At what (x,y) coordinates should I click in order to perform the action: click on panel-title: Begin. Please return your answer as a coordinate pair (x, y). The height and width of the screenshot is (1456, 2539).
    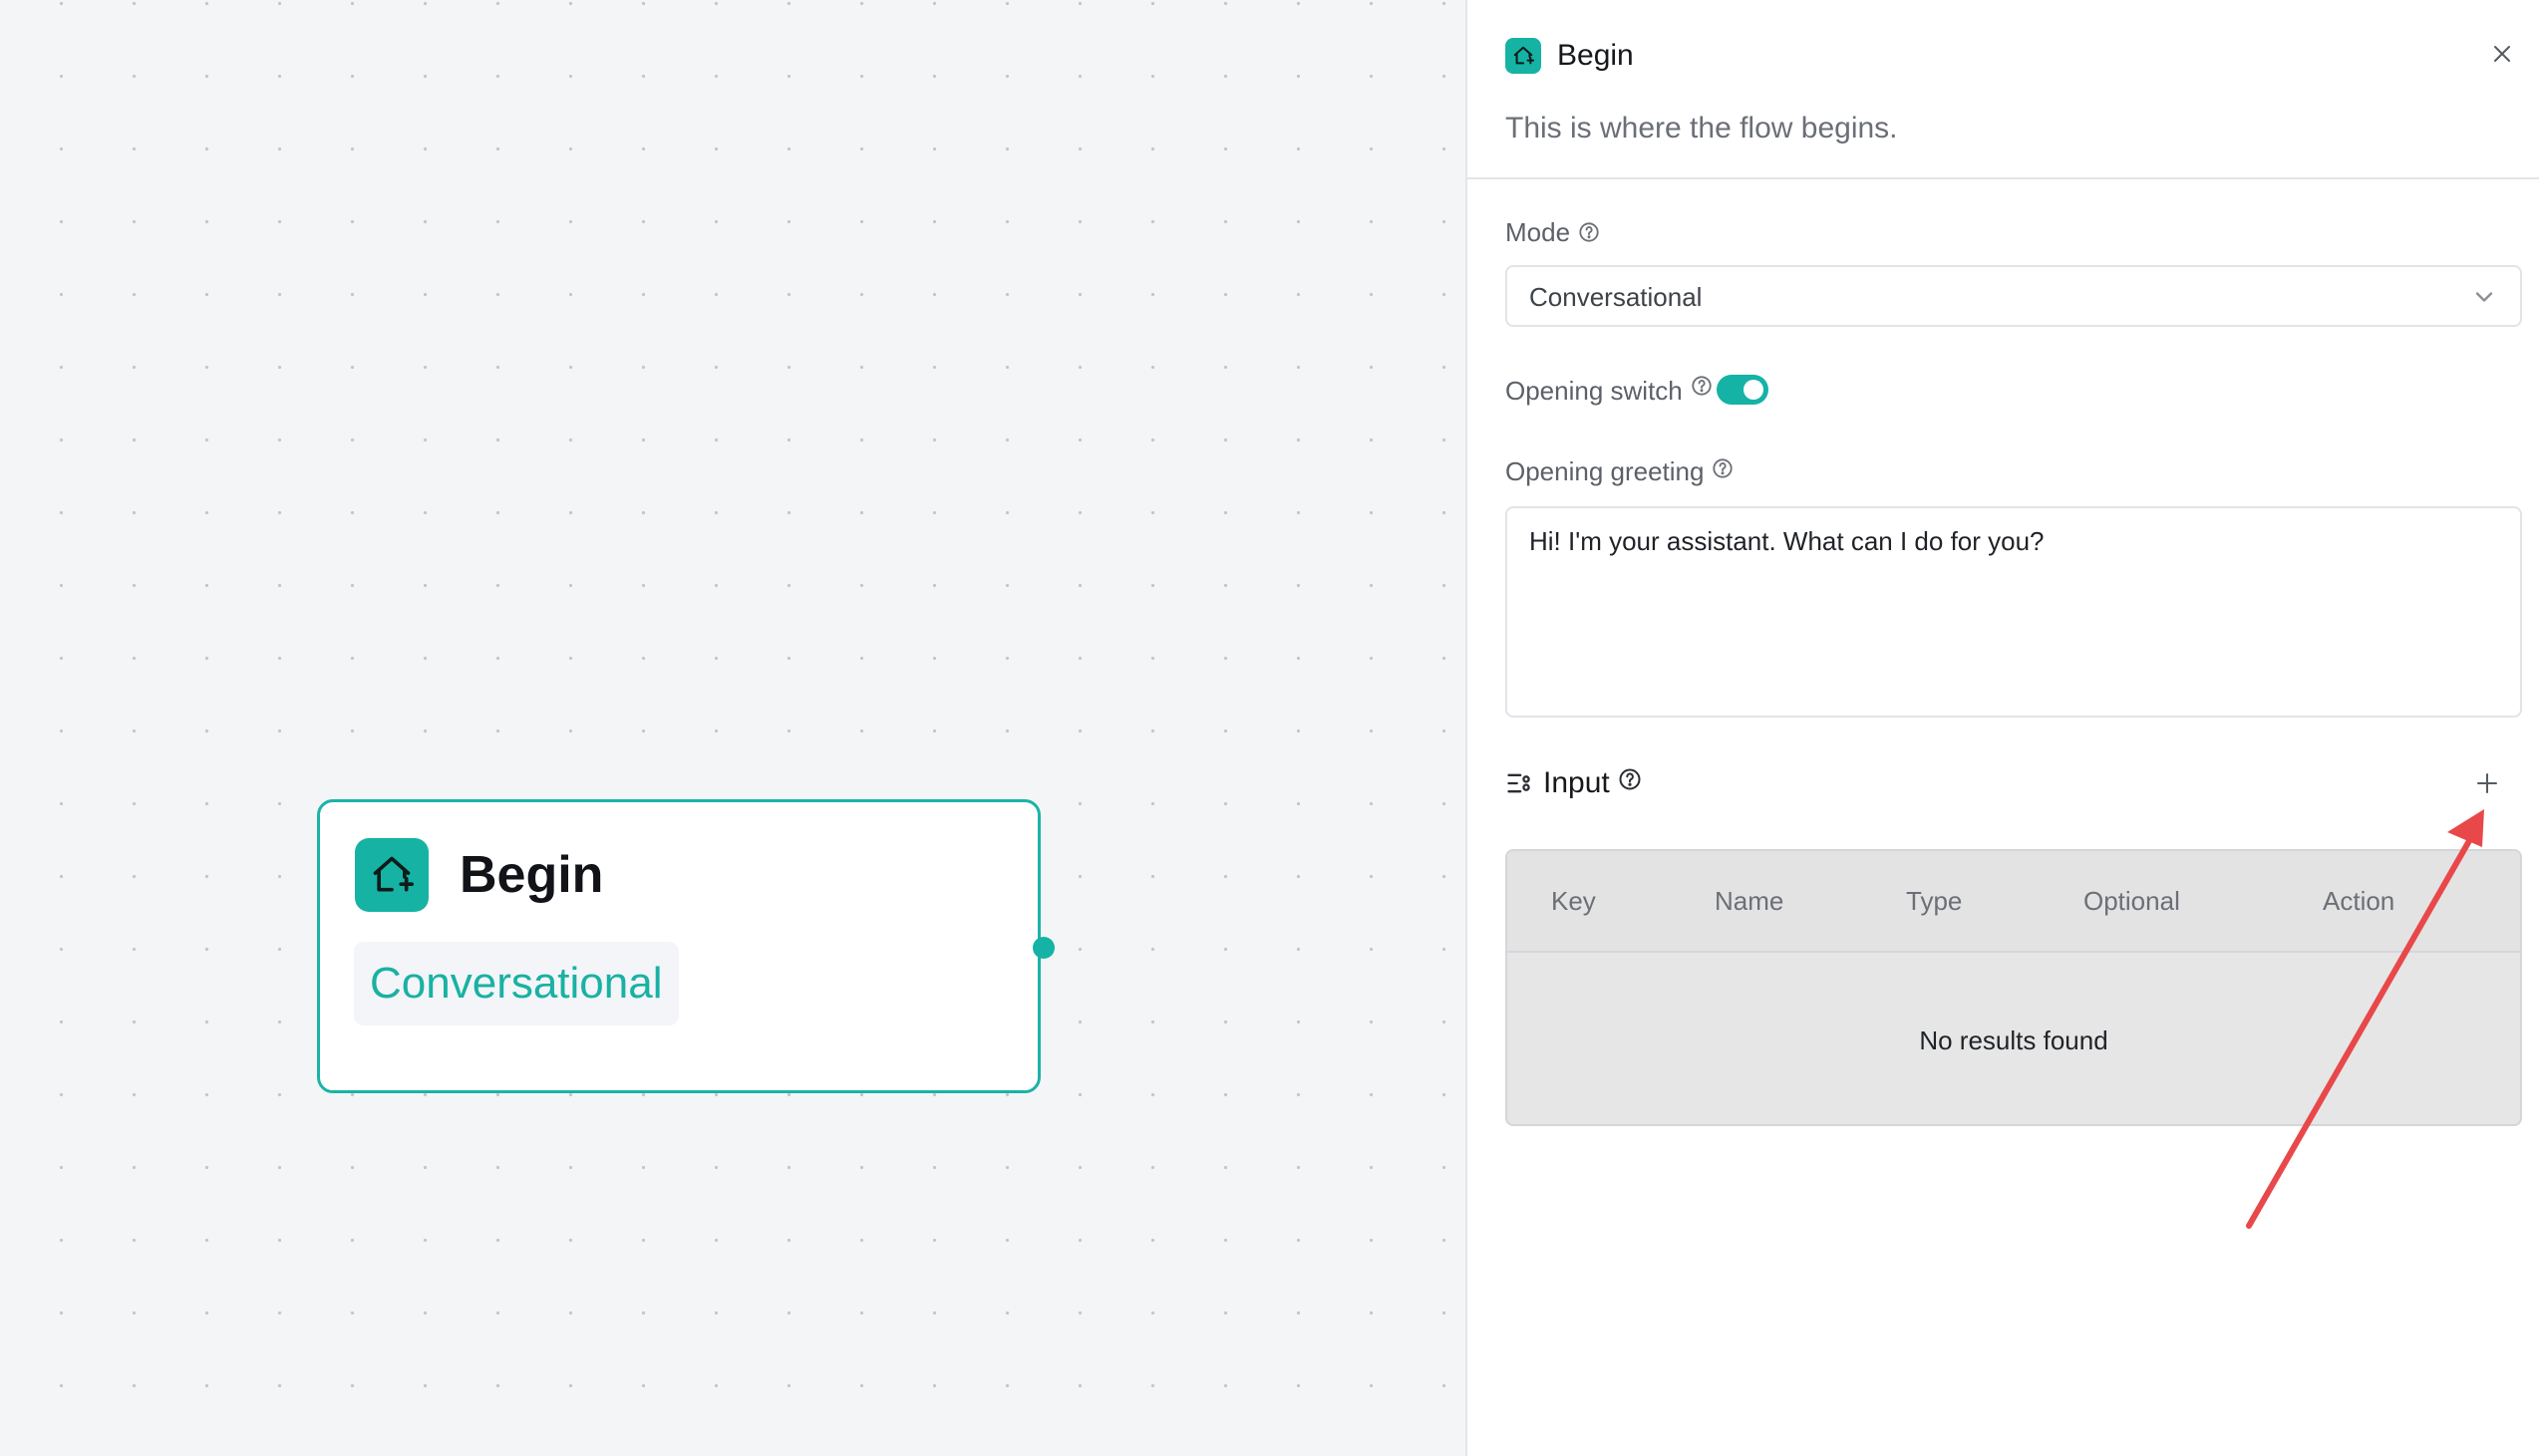
    Looking at the image, I should click on (1596, 55).